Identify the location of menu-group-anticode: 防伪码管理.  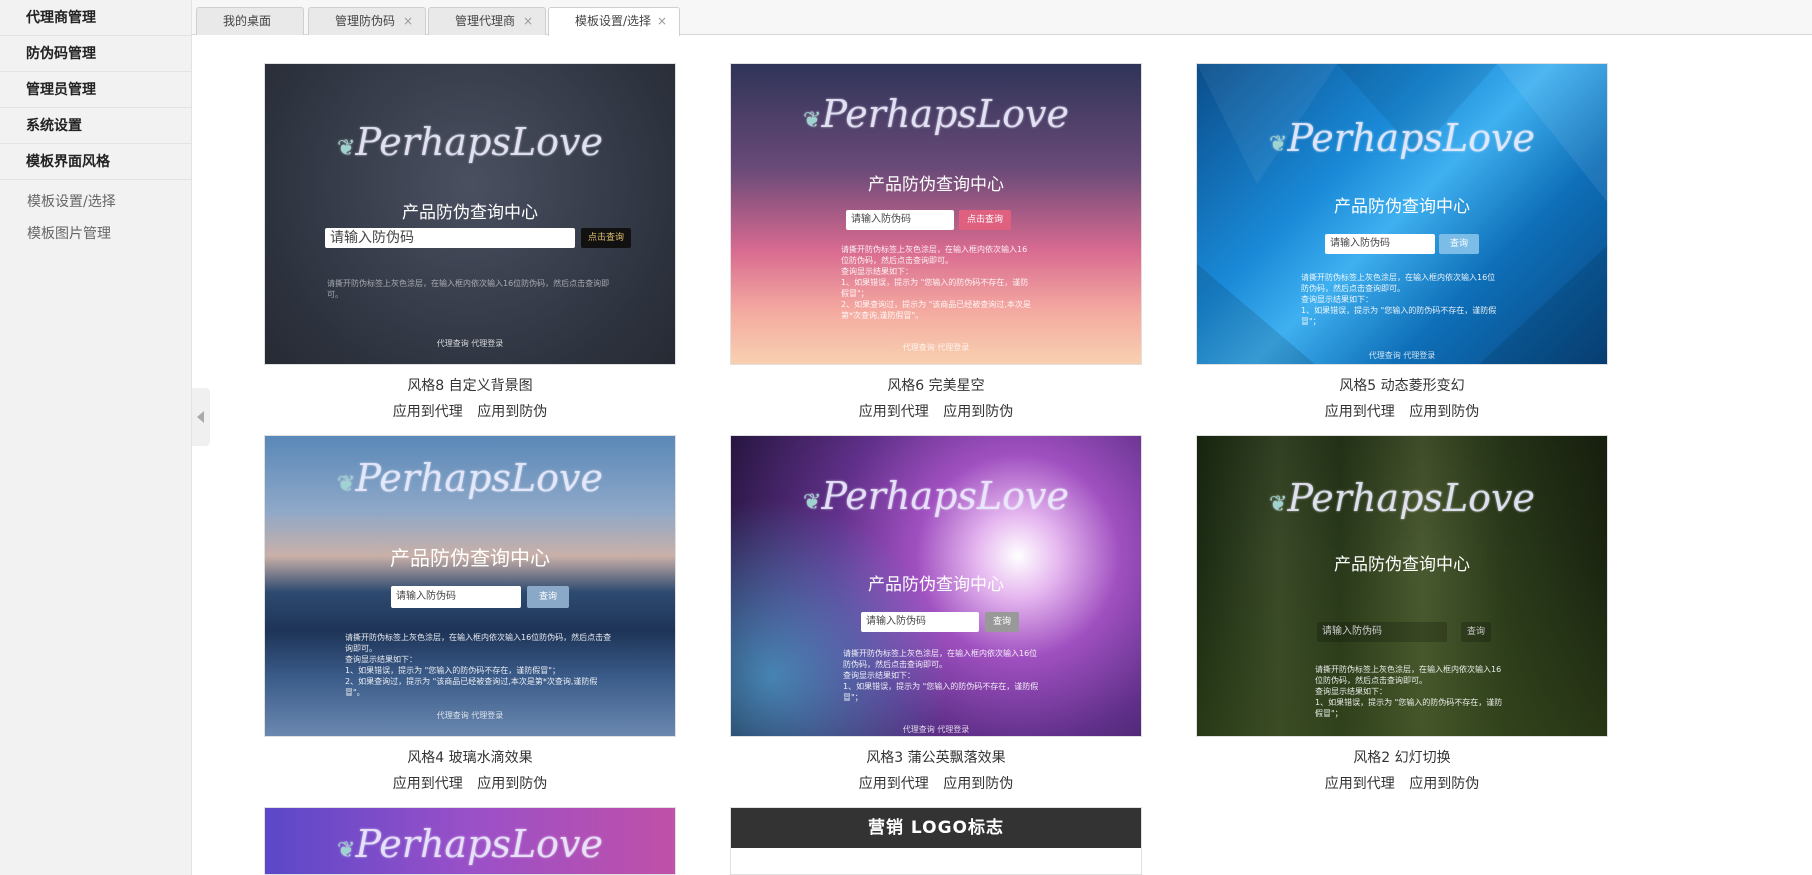
(95, 54).